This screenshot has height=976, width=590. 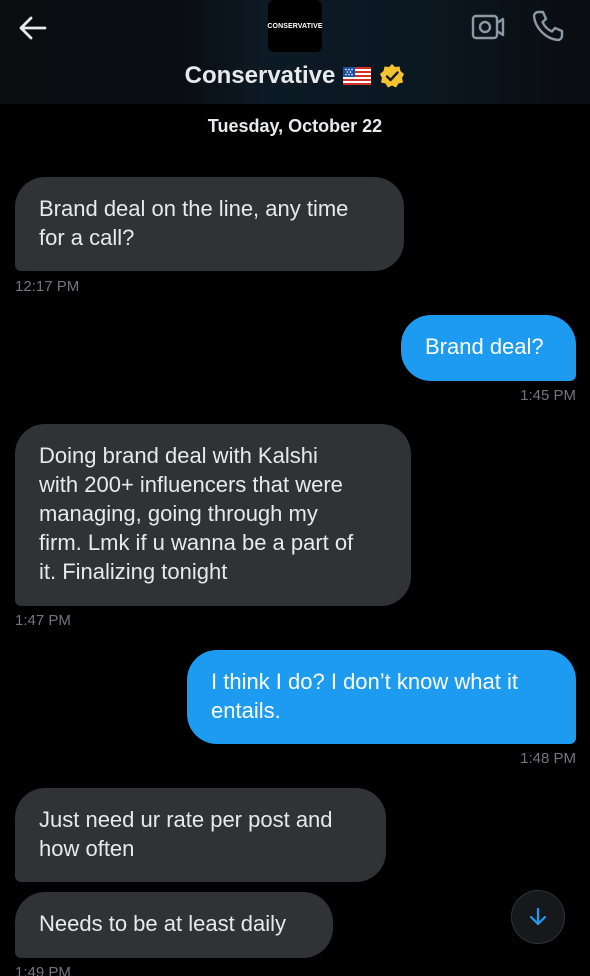 What do you see at coordinates (548, 758) in the screenshot?
I see `message-timestamp: 1:48 PM` at bounding box center [548, 758].